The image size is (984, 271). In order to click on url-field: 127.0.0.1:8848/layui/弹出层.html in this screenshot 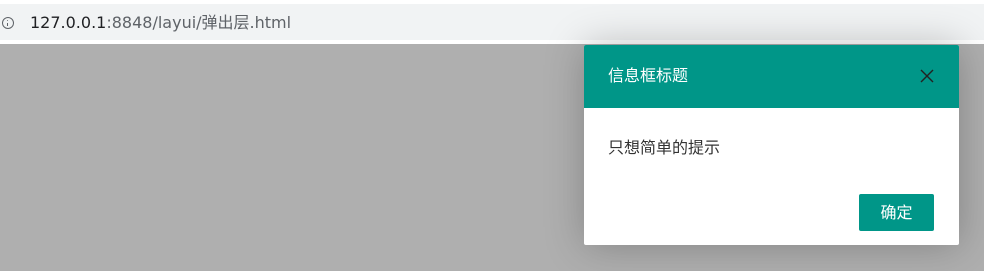, I will do `click(492, 22)`.